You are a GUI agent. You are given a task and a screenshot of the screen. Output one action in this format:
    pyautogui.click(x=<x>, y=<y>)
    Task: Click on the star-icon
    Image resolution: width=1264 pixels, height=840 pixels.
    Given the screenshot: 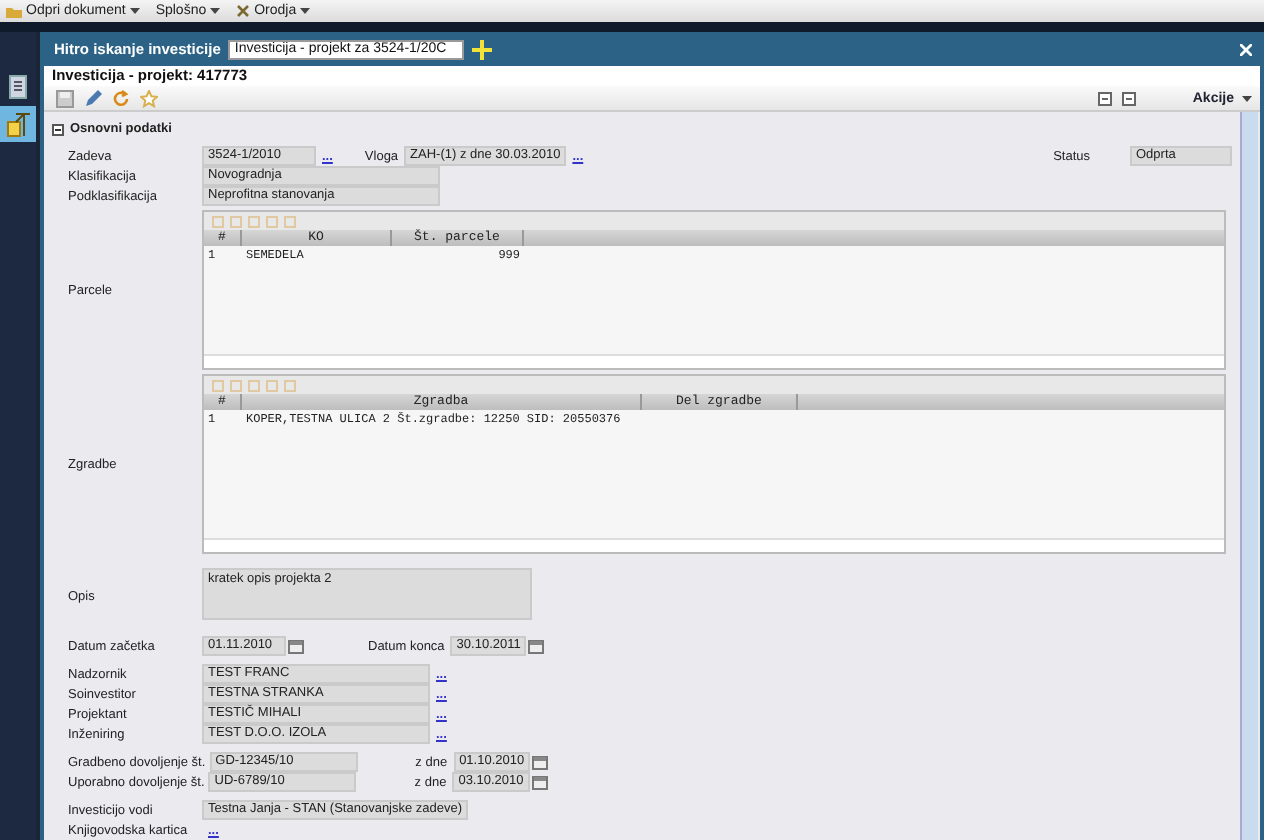 What is the action you would take?
    pyautogui.click(x=149, y=98)
    